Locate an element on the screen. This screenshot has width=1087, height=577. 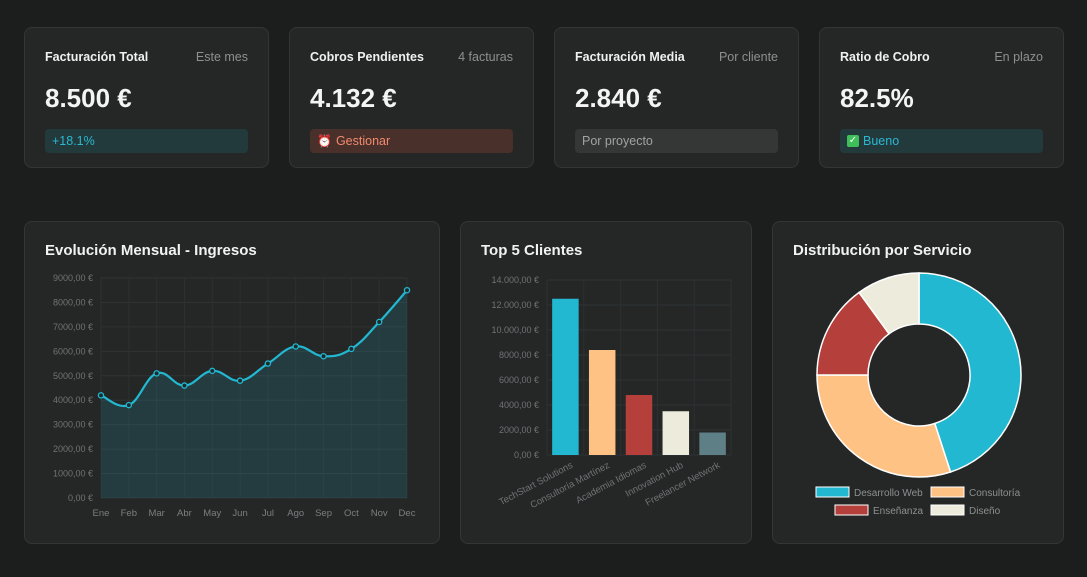
kpi-badge: +18.1% is located at coordinates (146, 141).